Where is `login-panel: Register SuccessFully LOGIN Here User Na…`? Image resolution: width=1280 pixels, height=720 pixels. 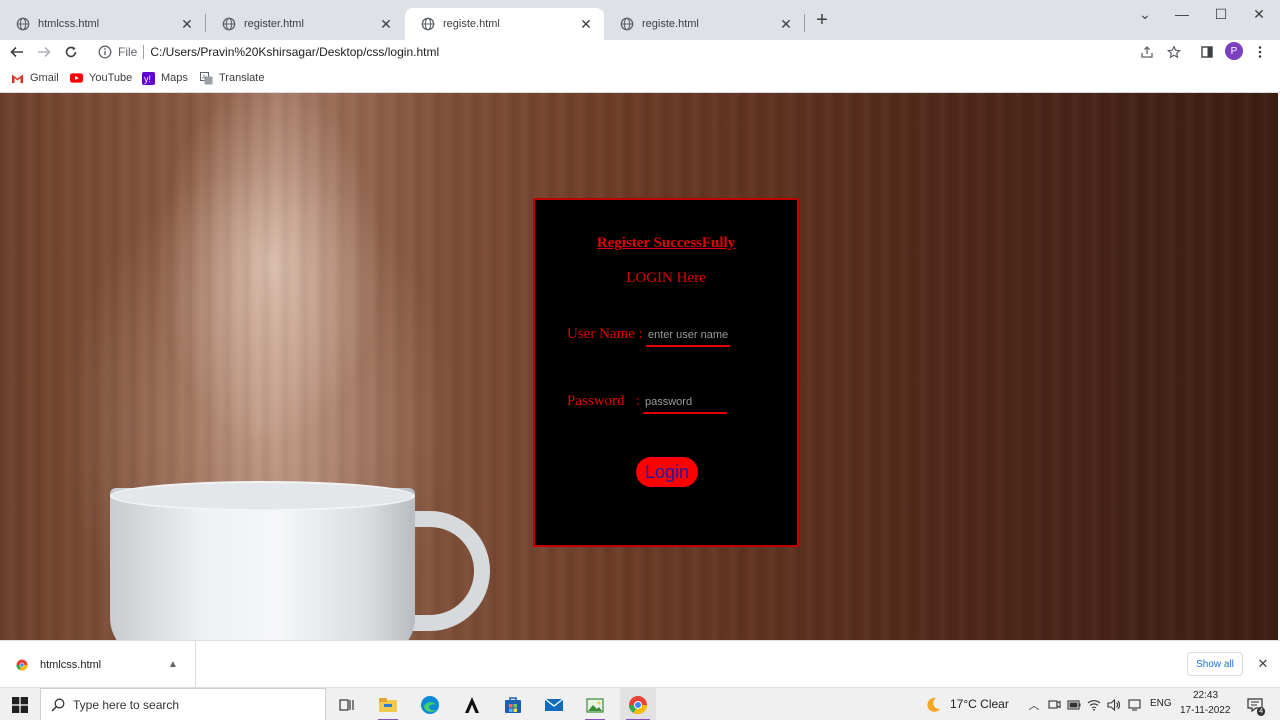 login-panel: Register SuccessFully LOGIN Here User Na… is located at coordinates (666, 372).